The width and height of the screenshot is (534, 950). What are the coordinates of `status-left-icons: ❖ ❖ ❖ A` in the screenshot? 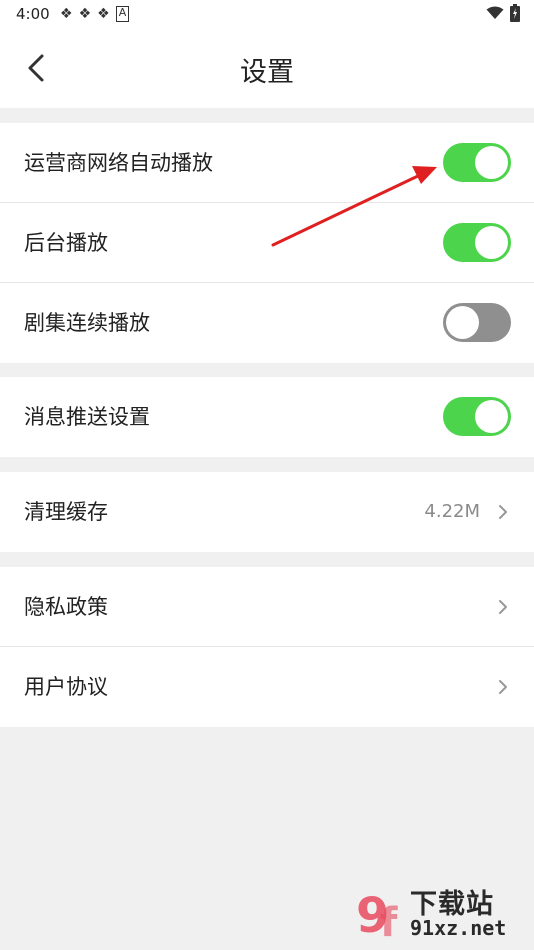 It's located at (95, 14).